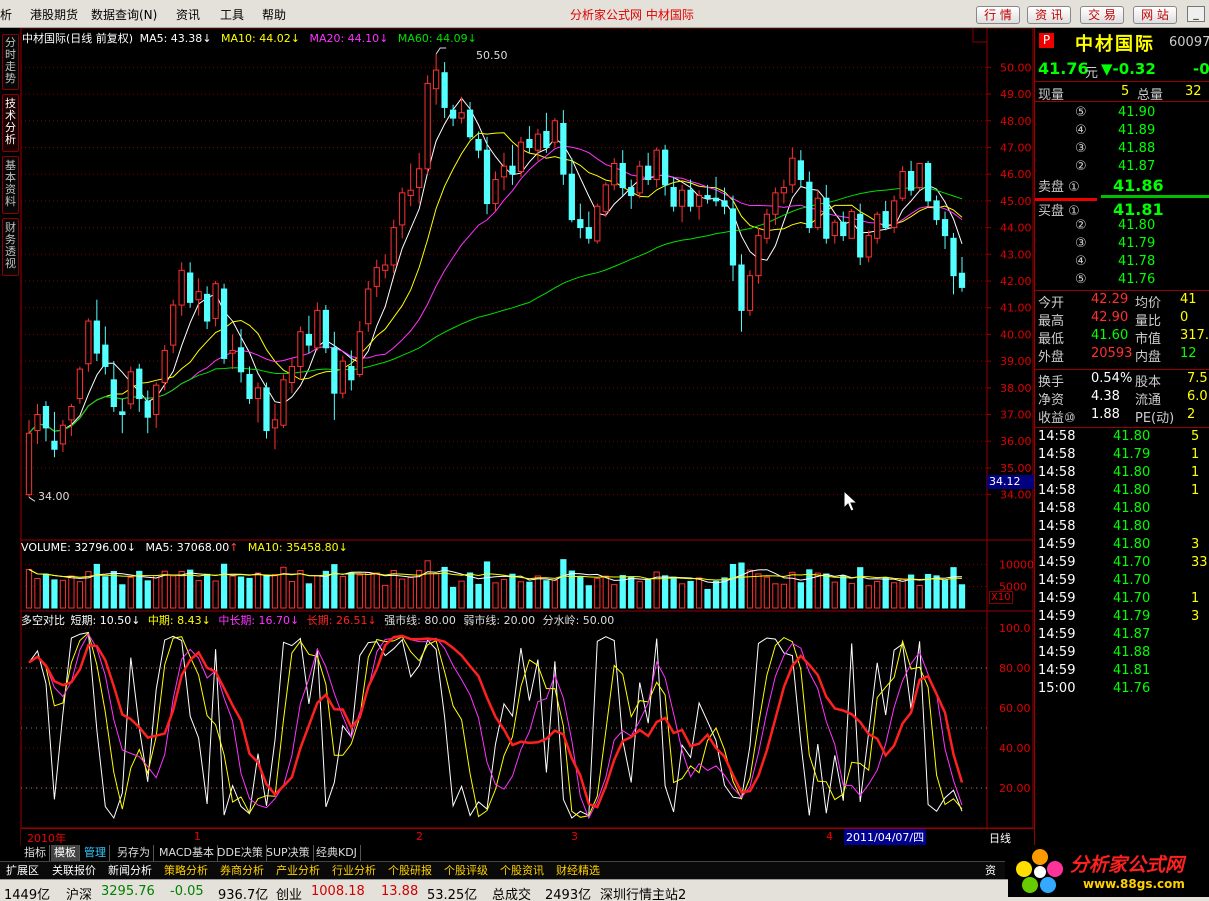 This screenshot has height=901, width=1209. What do you see at coordinates (232, 14) in the screenshot?
I see `menu-item-tools: 工具` at bounding box center [232, 14].